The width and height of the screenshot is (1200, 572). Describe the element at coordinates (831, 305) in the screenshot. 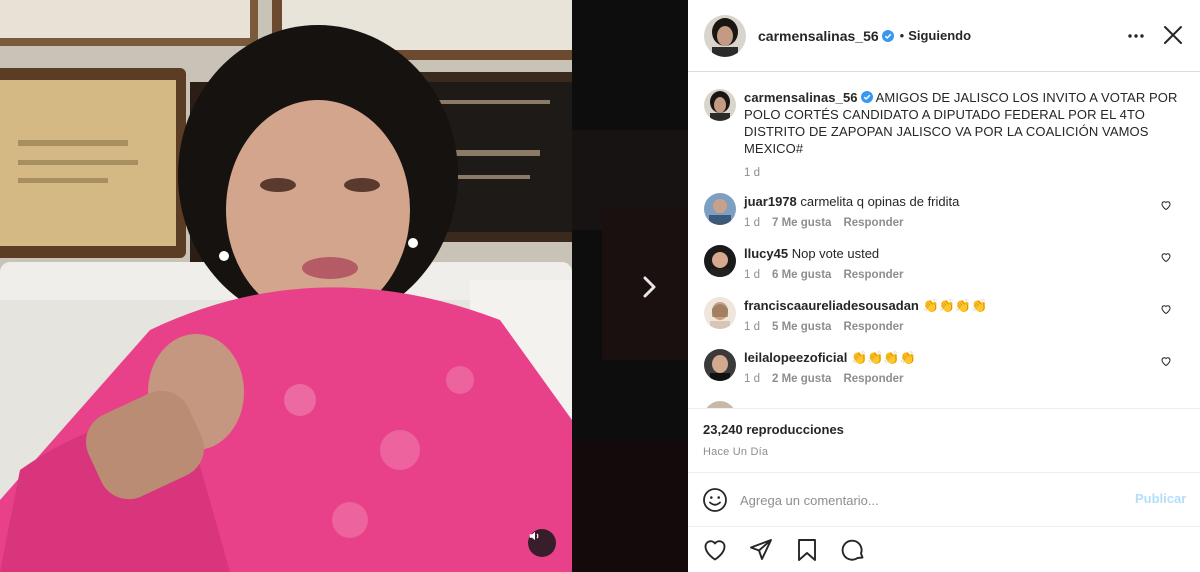

I see `comment-username: franciscaaureliadesousadan` at that location.